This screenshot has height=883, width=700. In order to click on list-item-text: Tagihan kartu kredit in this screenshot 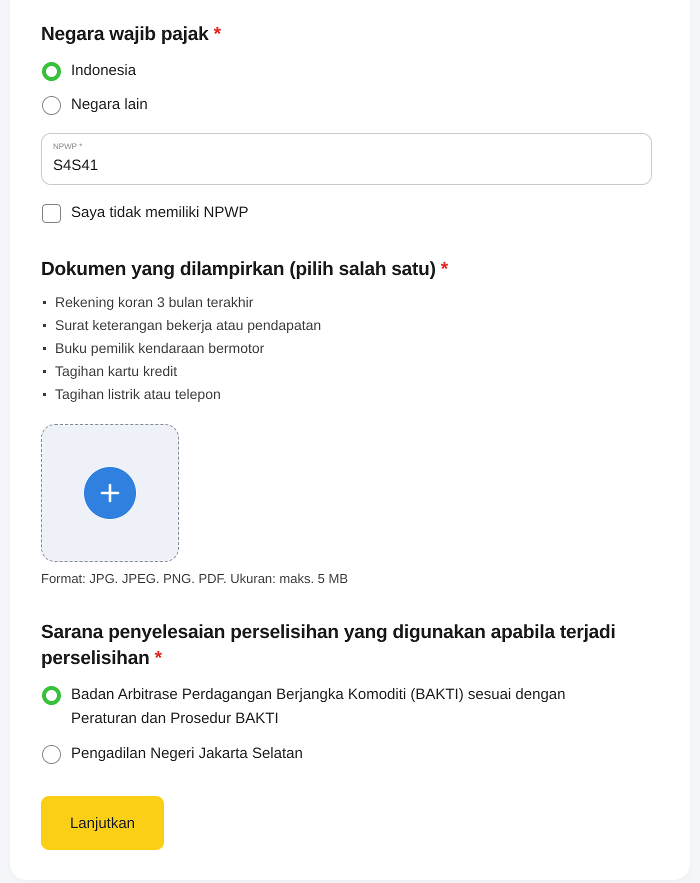, I will do `click(116, 371)`.